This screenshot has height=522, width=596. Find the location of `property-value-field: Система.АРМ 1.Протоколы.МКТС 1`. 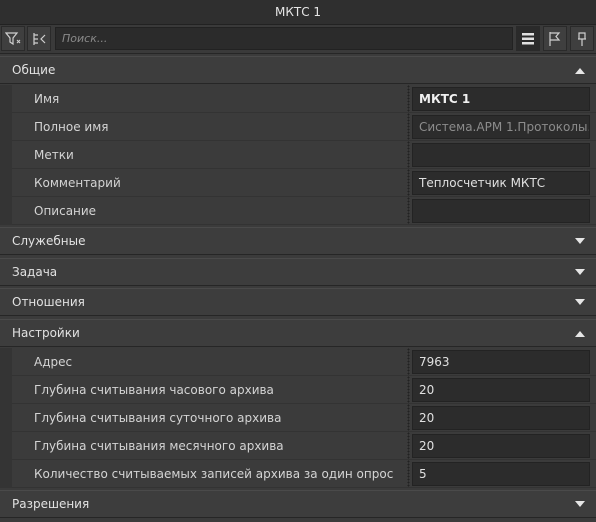

property-value-field: Система.АРМ 1.Протоколы.МКТС 1 is located at coordinates (501, 127).